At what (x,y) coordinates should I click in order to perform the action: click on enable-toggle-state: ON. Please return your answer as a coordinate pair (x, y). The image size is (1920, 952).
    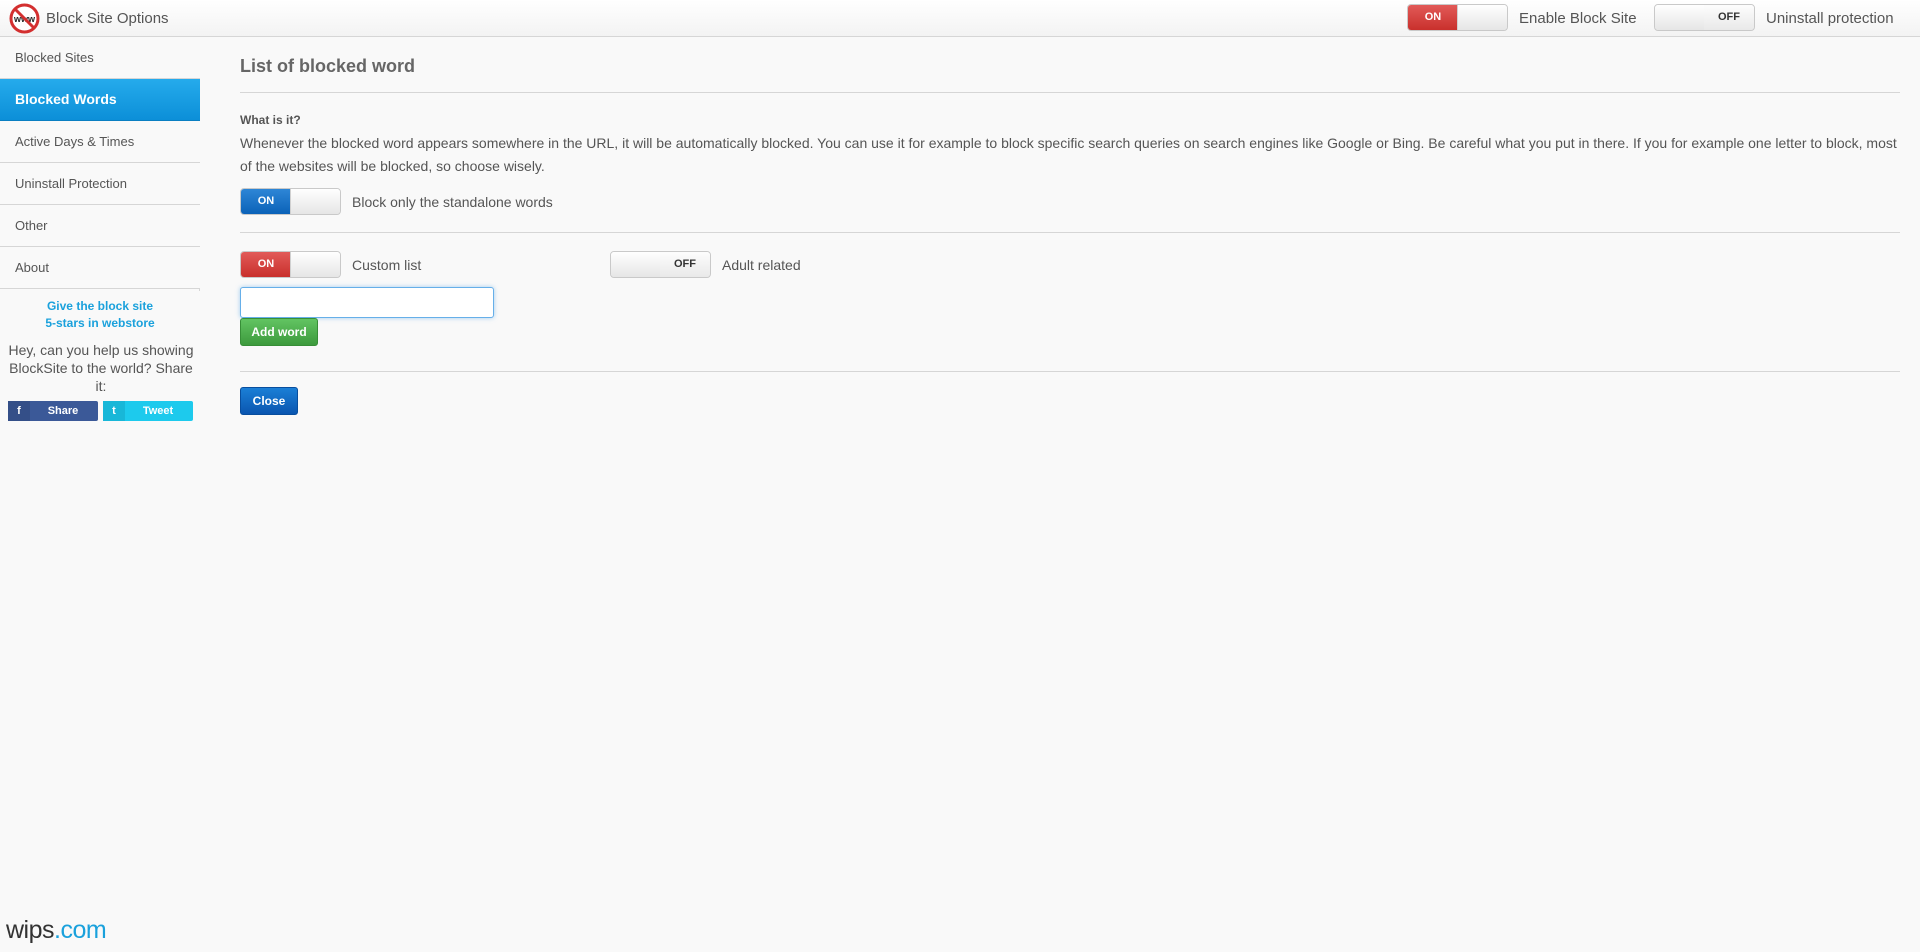
    Looking at the image, I should click on (1433, 17).